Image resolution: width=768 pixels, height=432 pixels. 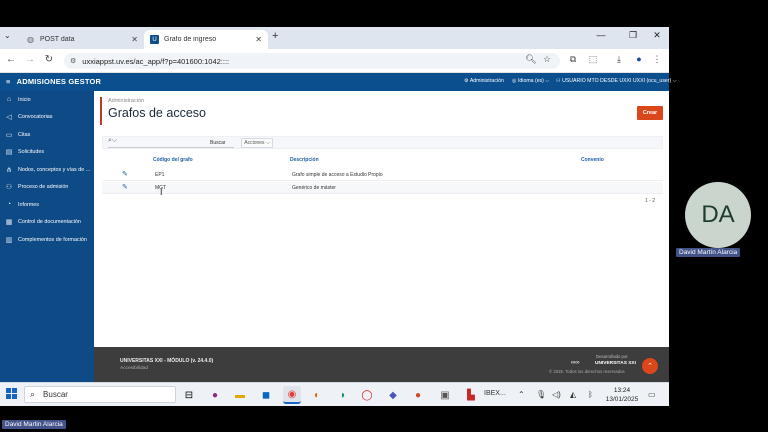 What do you see at coordinates (650, 113) in the screenshot?
I see `create-button: Crear` at bounding box center [650, 113].